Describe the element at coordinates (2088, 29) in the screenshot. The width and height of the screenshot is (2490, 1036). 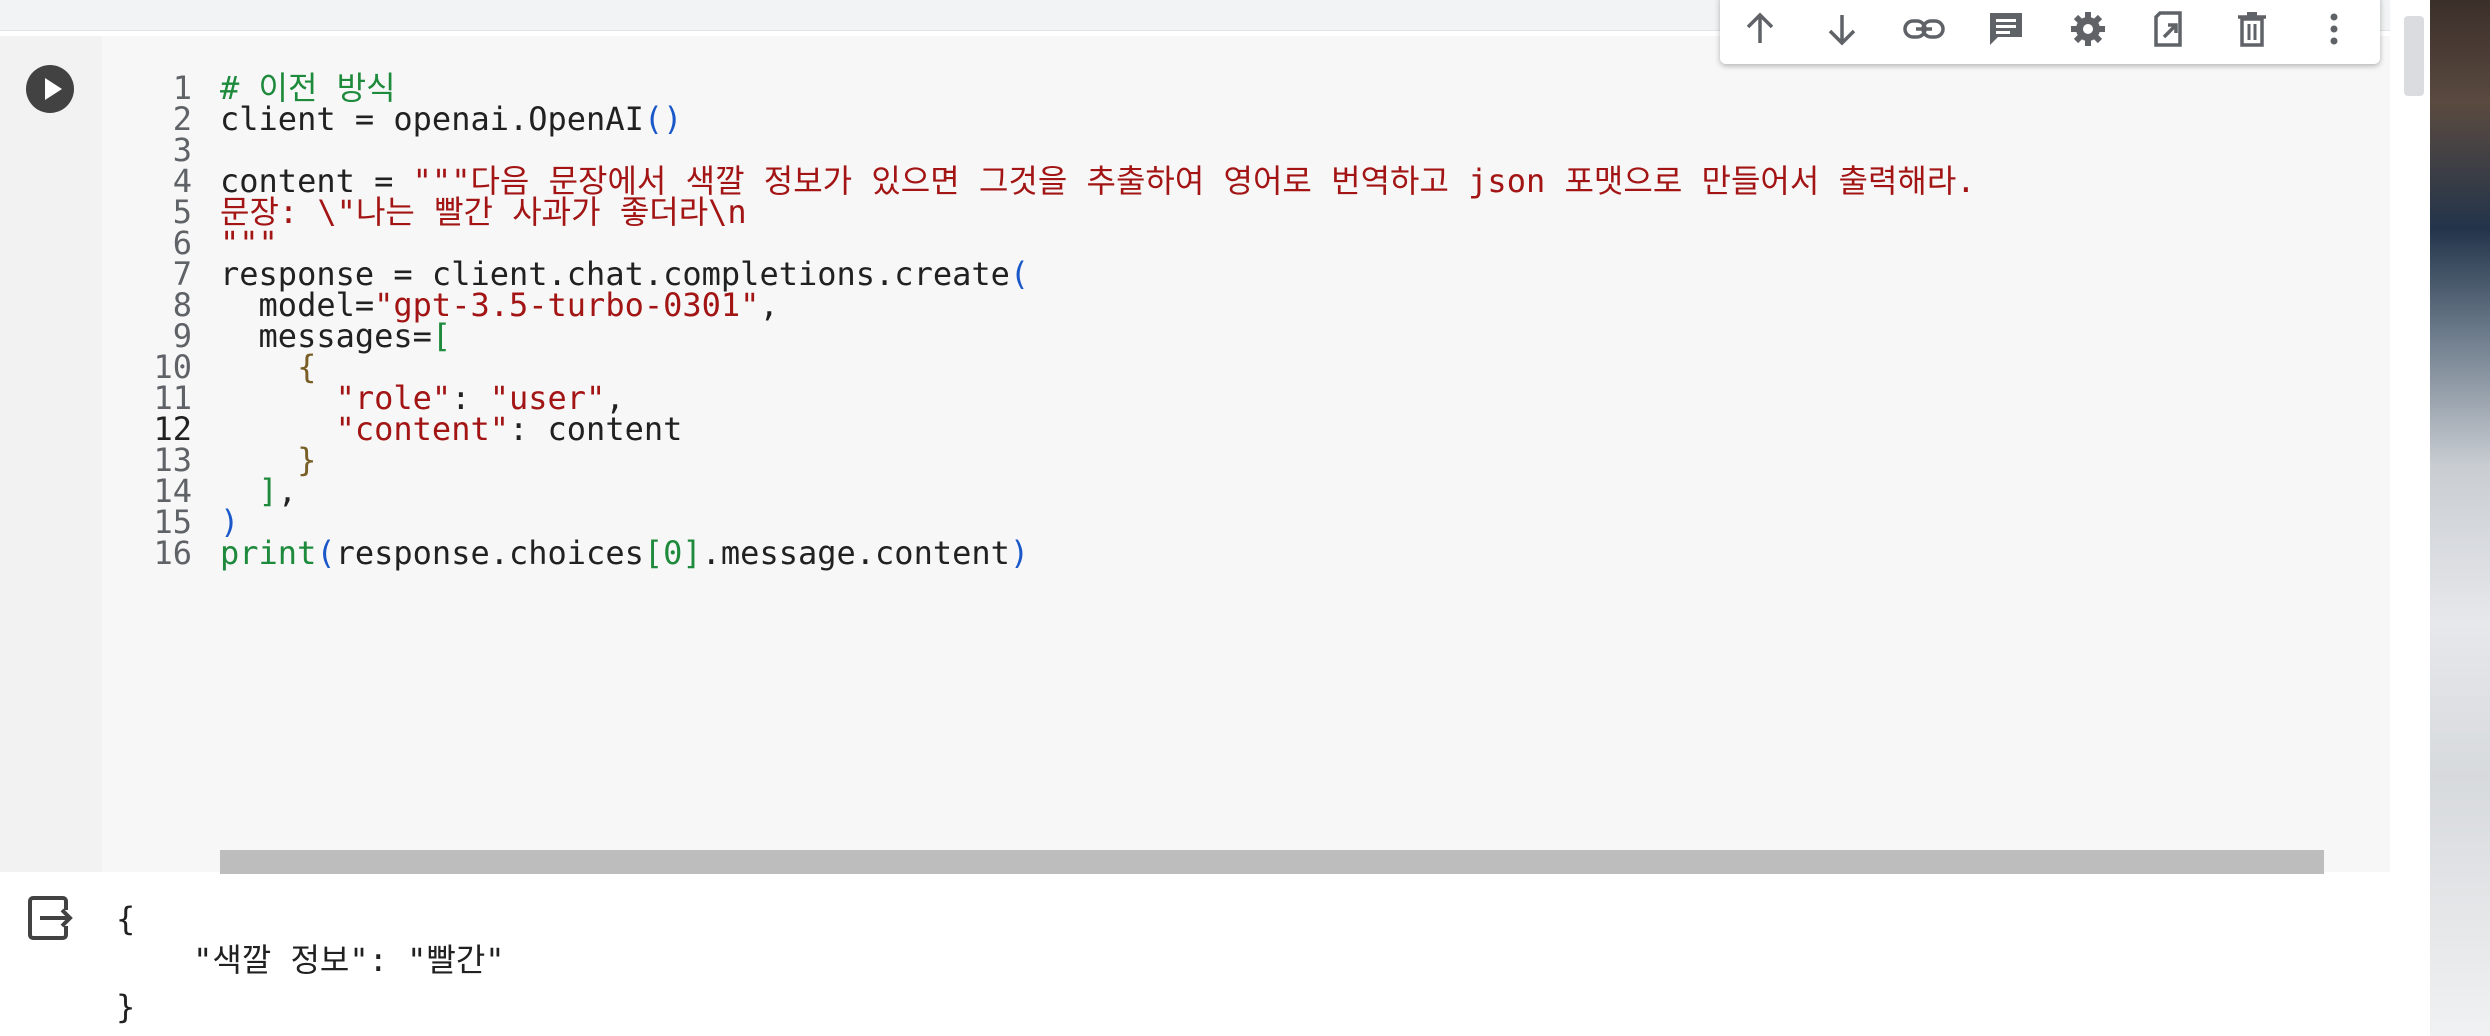
I see `gear-icon` at that location.